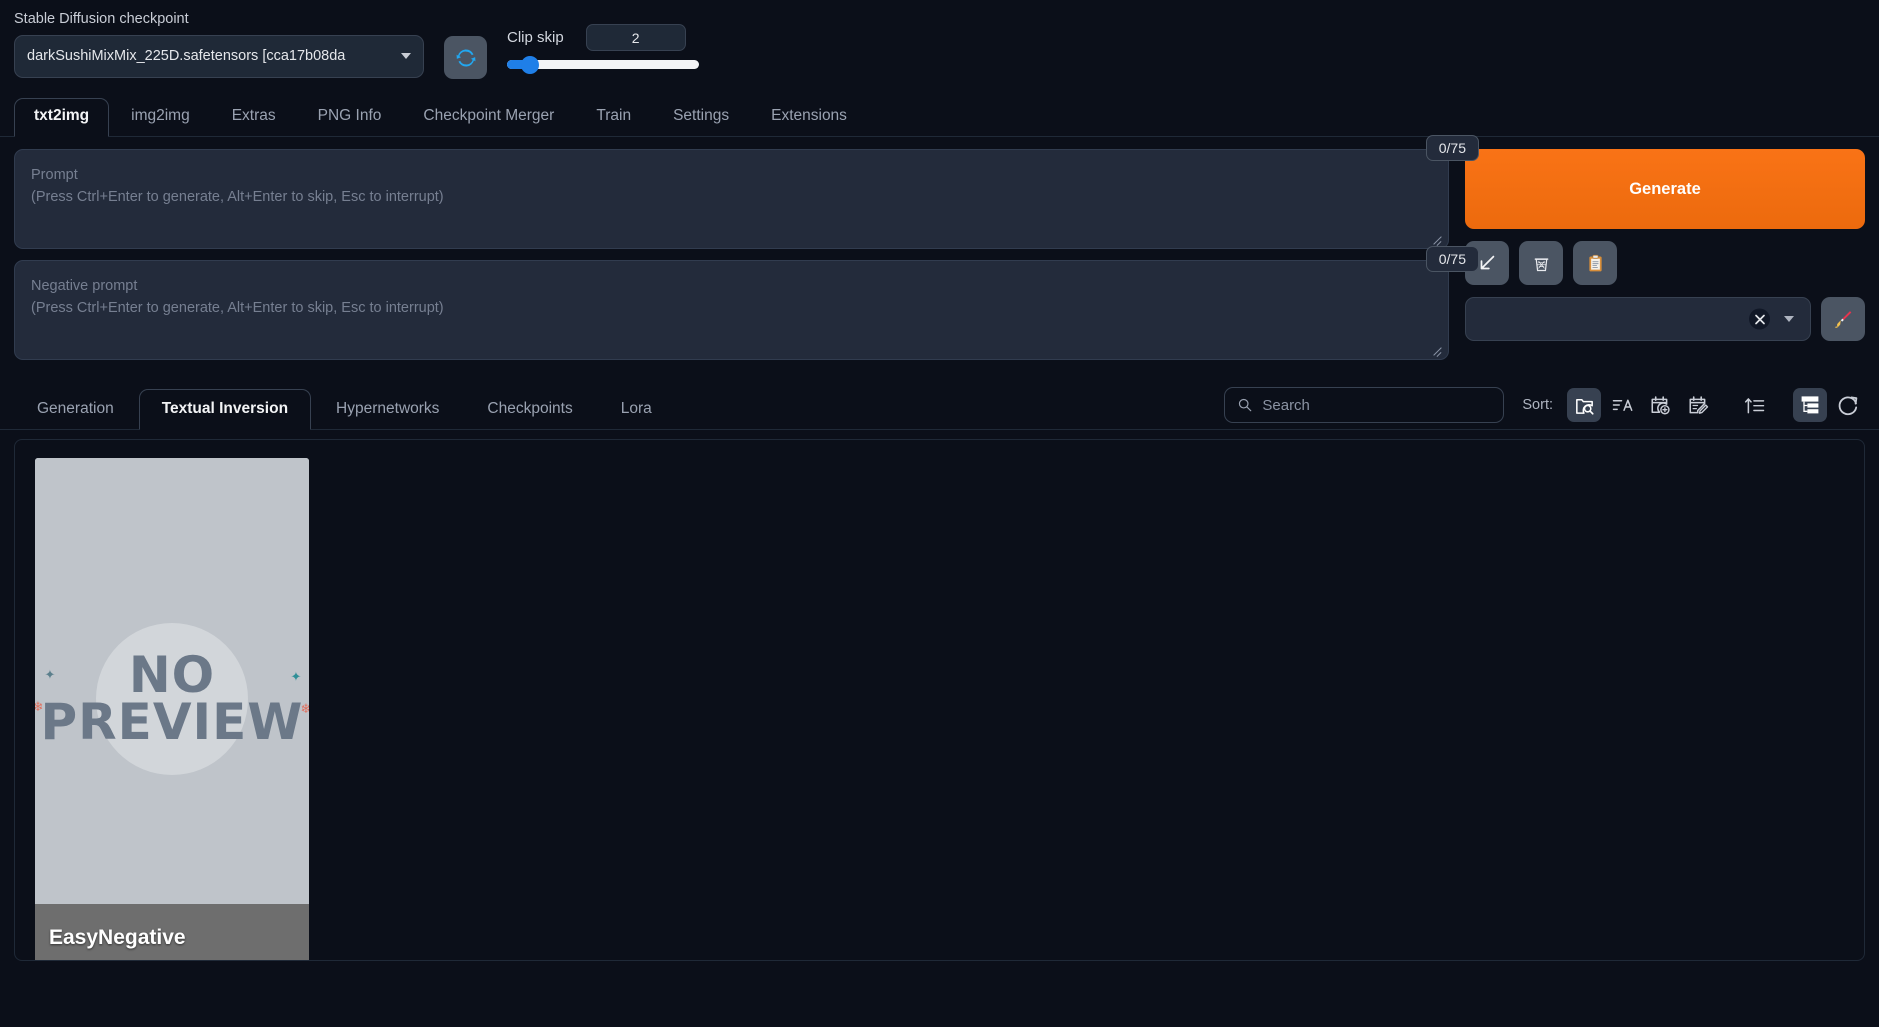  I want to click on arrow-down-left-icon, so click(1487, 262).